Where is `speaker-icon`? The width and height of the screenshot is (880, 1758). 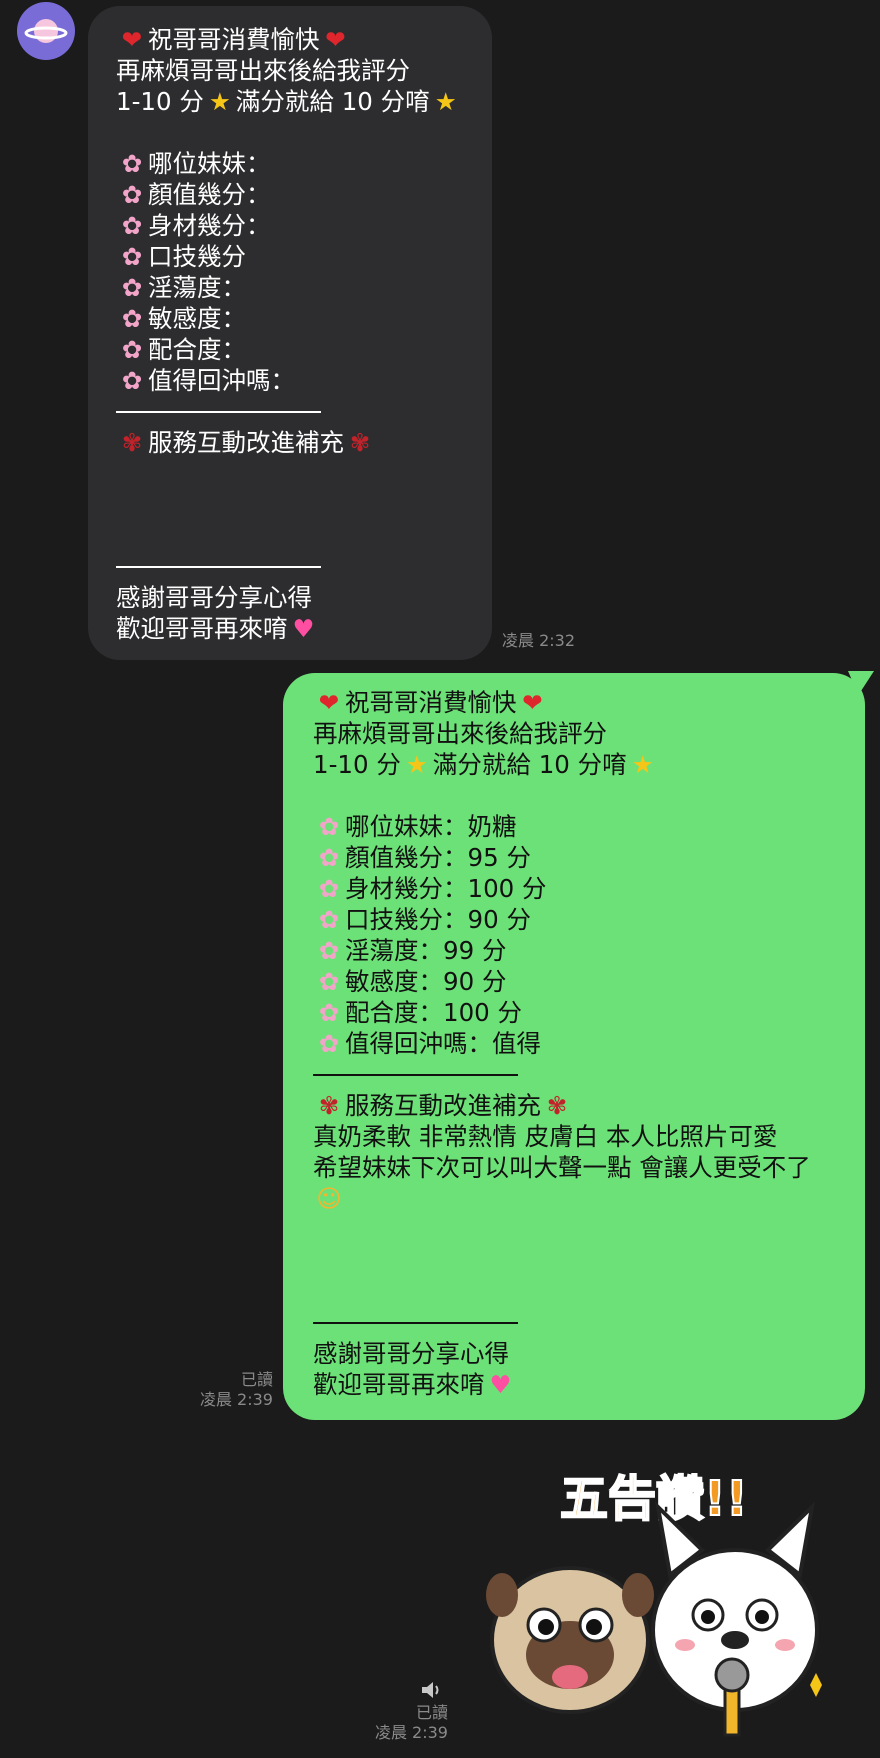
speaker-icon is located at coordinates (432, 1692).